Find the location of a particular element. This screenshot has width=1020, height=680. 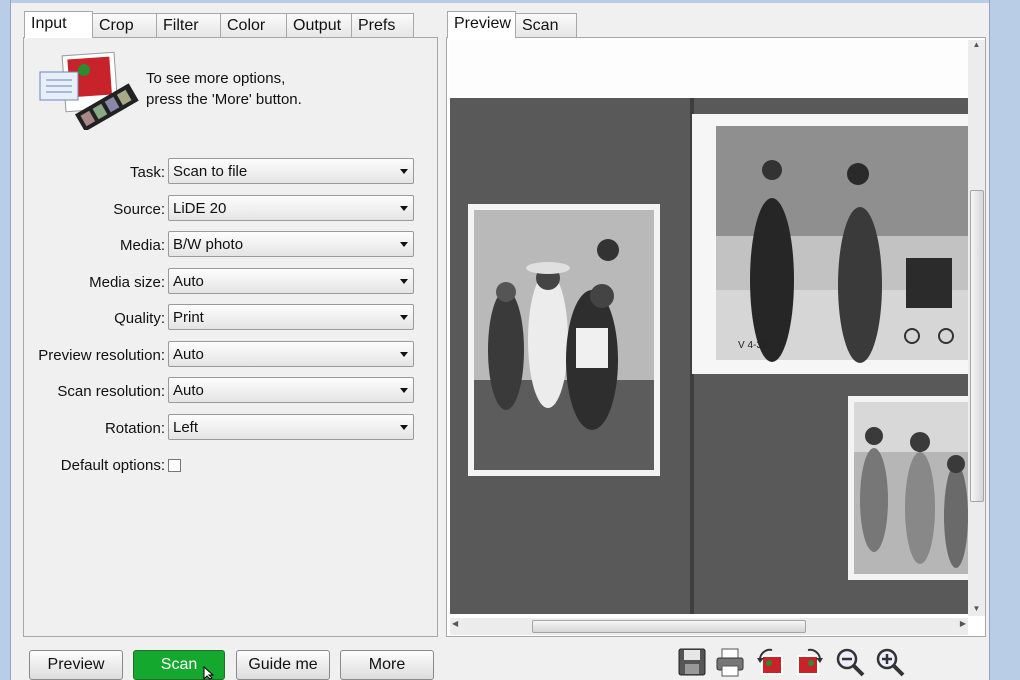

tab-filter: Filter is located at coordinates (188, 25).